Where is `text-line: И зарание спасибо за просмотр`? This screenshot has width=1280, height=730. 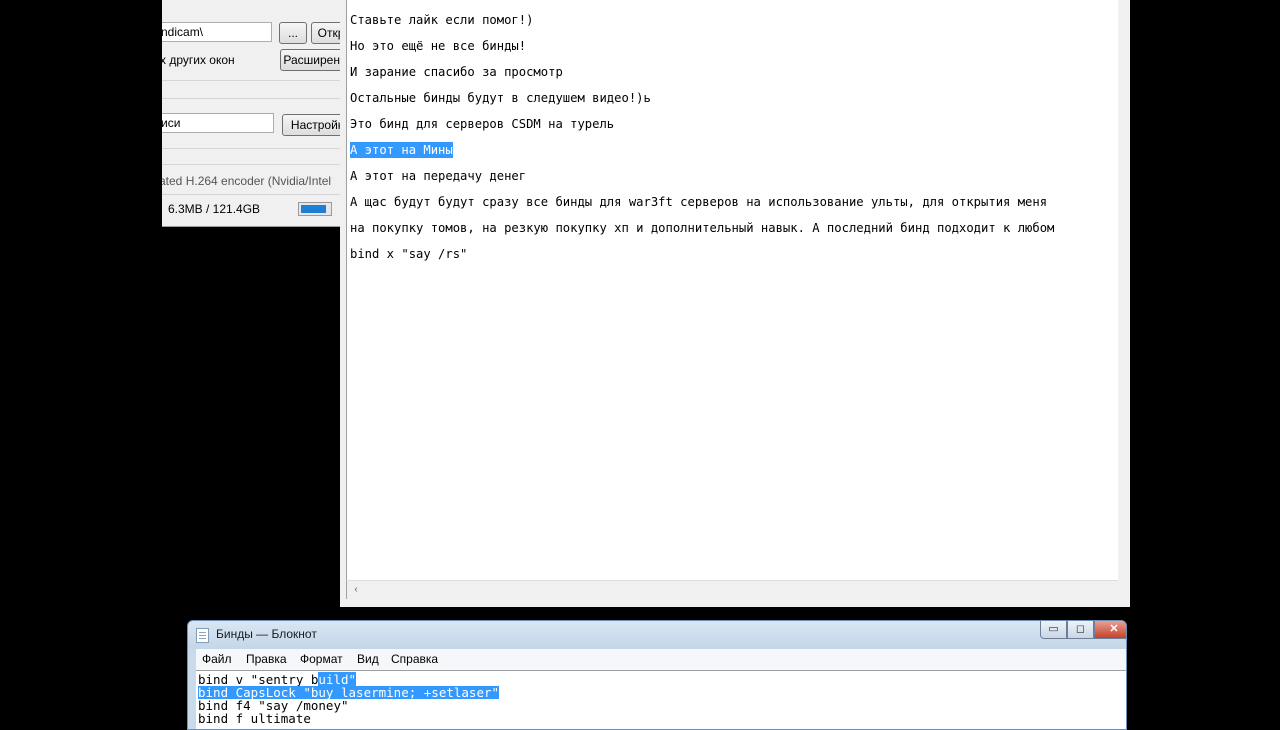
text-line: И зарание спасибо за просмотр is located at coordinates (456, 72).